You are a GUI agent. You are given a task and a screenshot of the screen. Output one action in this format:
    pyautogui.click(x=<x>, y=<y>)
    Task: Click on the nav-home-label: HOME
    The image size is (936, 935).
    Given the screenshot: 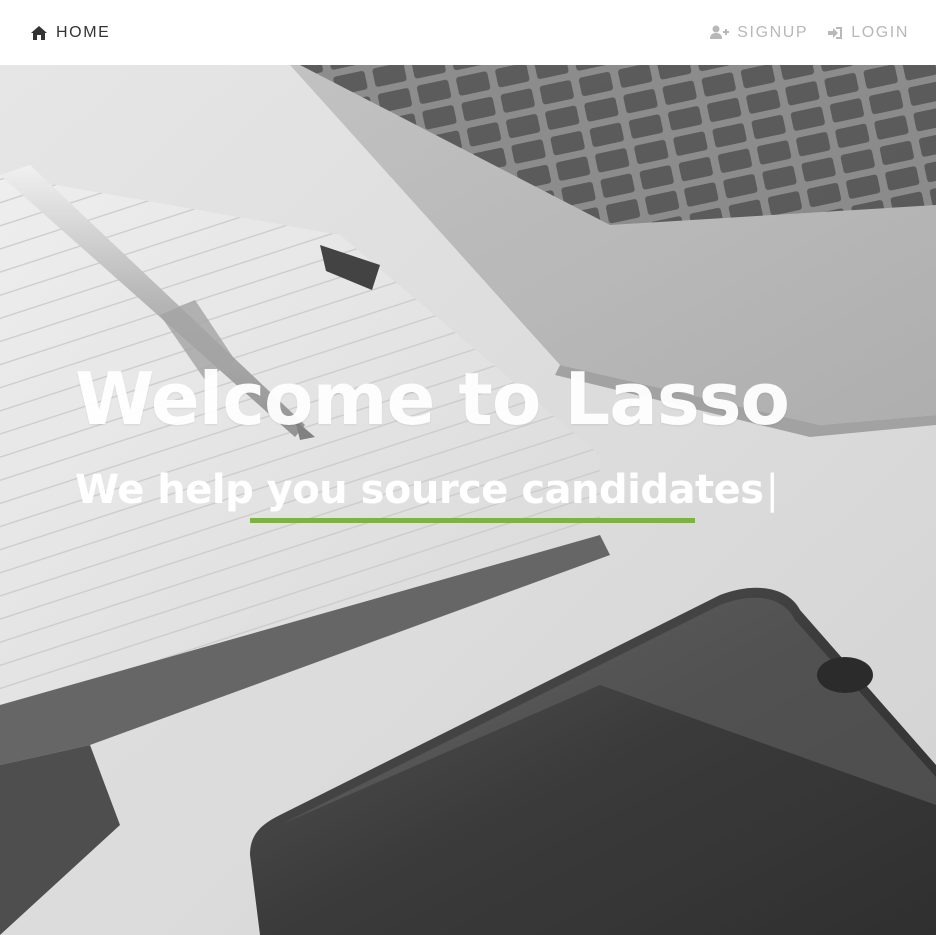 What is the action you would take?
    pyautogui.click(x=83, y=32)
    